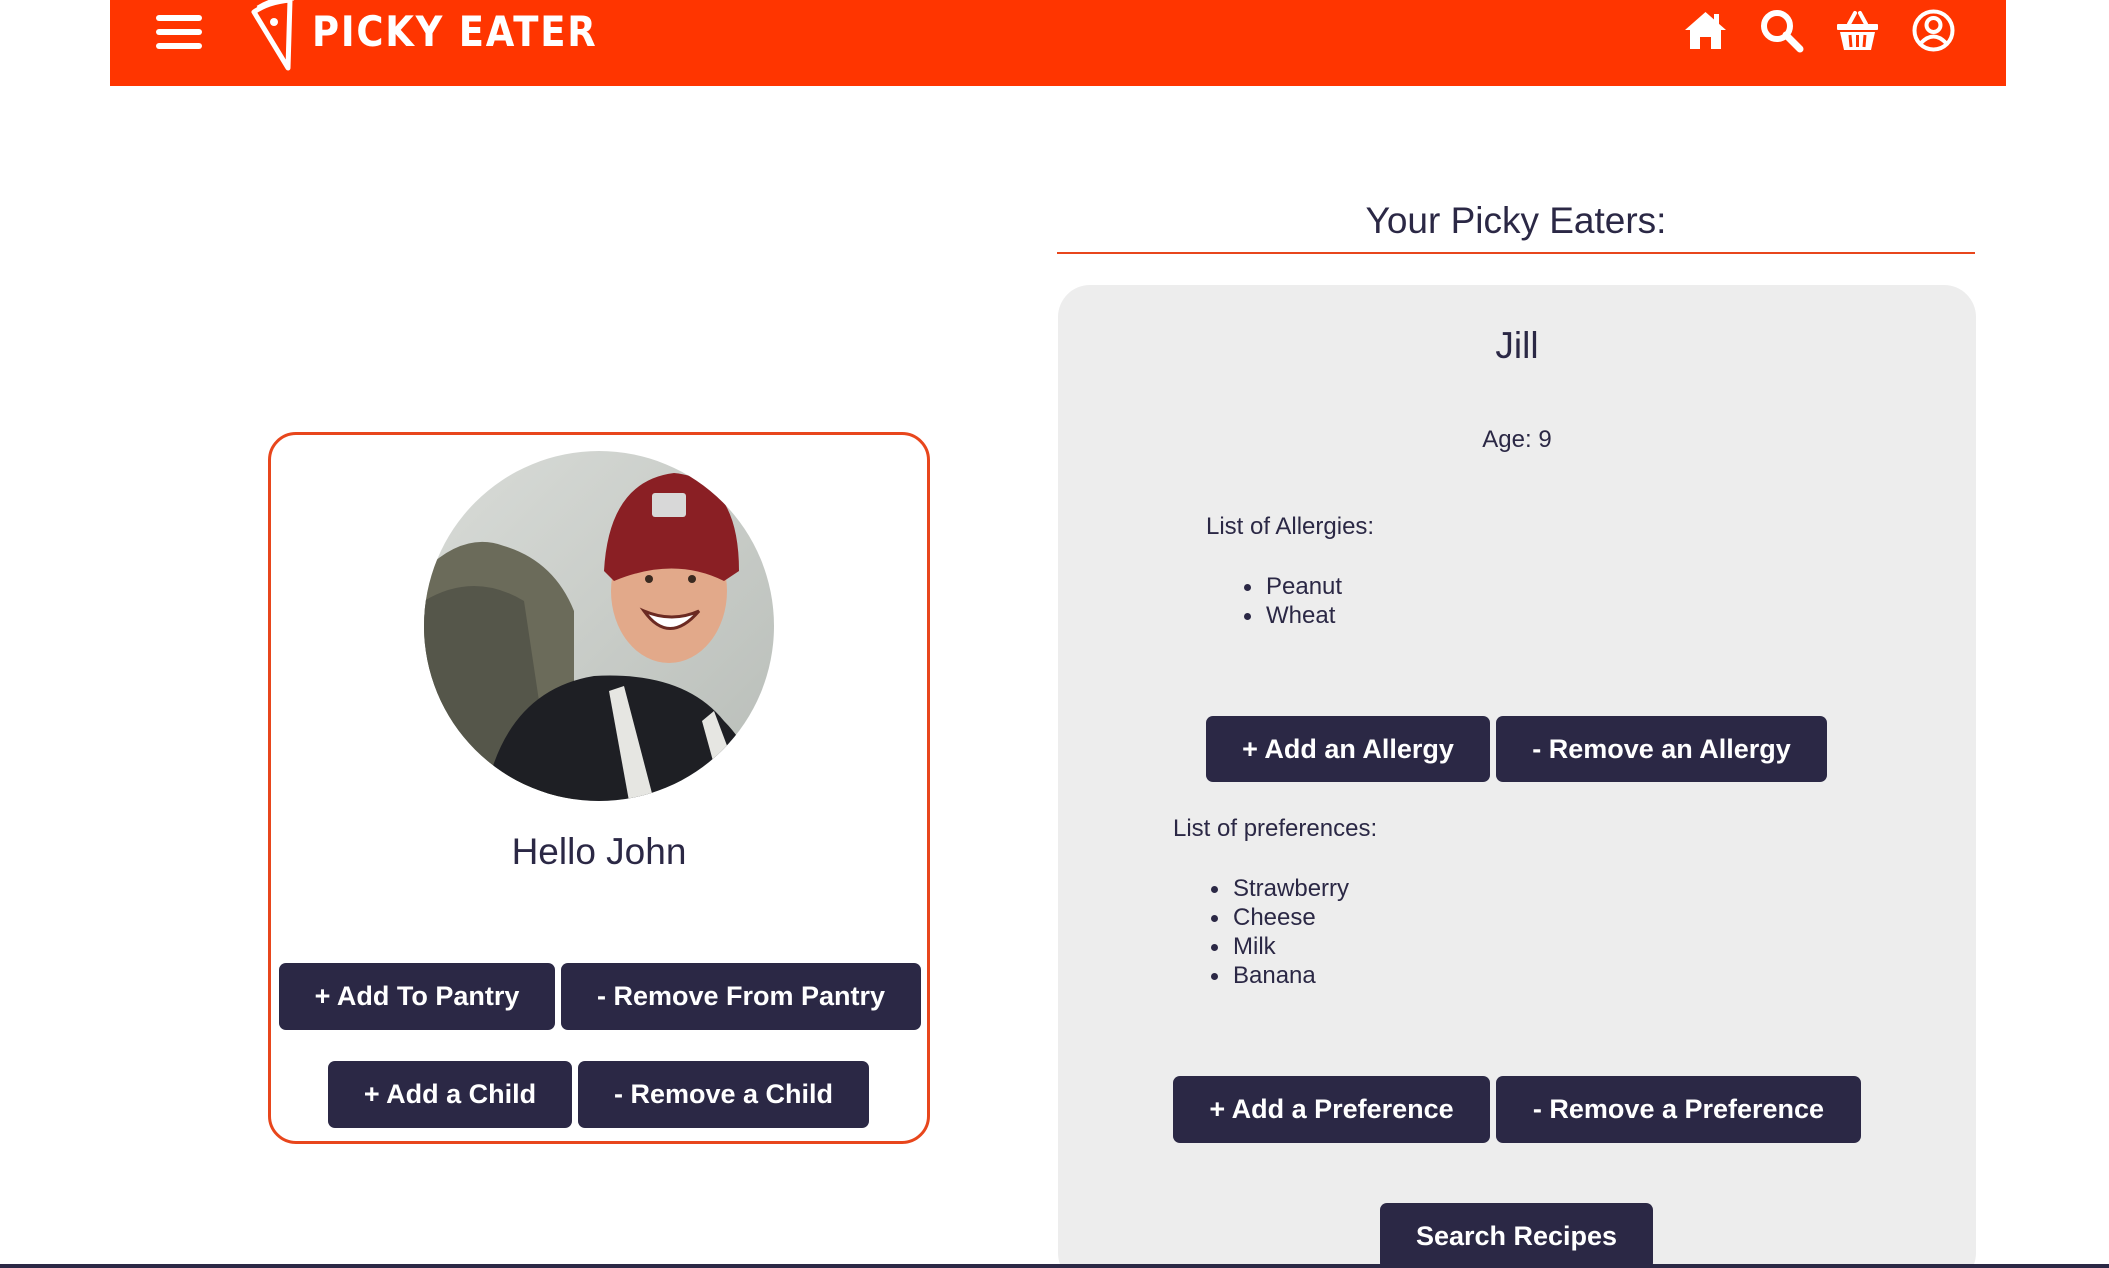  I want to click on allergies-list: Peanut Wheat, so click(1292, 601).